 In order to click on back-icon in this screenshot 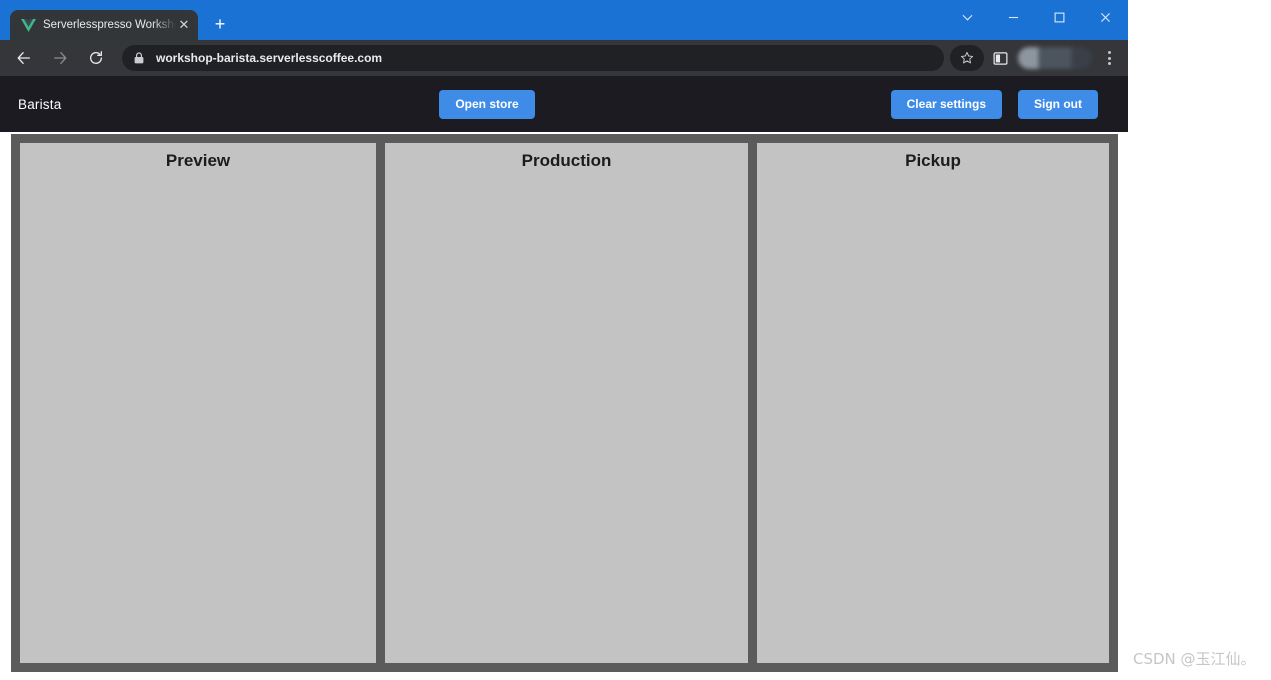, I will do `click(24, 58)`.